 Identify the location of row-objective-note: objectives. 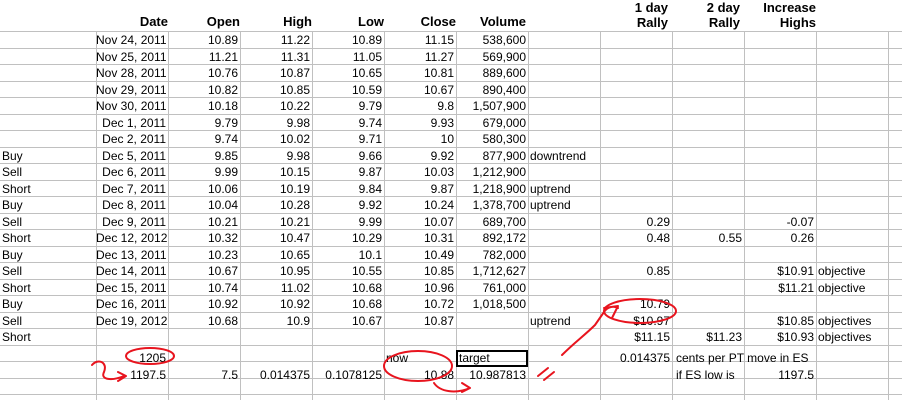
(860, 337).